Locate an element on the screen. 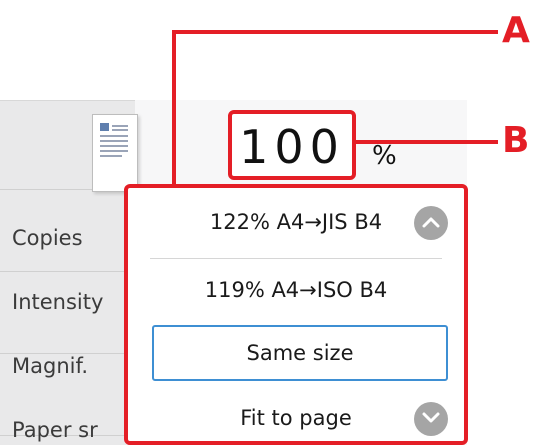  settings-item-magnification: Magnif. is located at coordinates (50, 366).